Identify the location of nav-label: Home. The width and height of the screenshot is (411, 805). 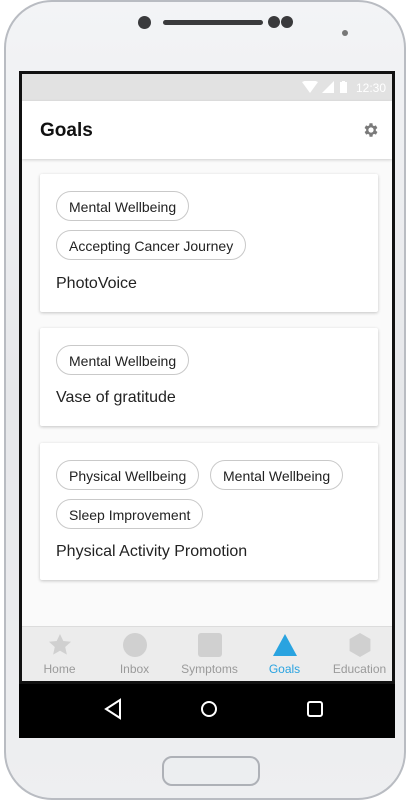
(59, 669).